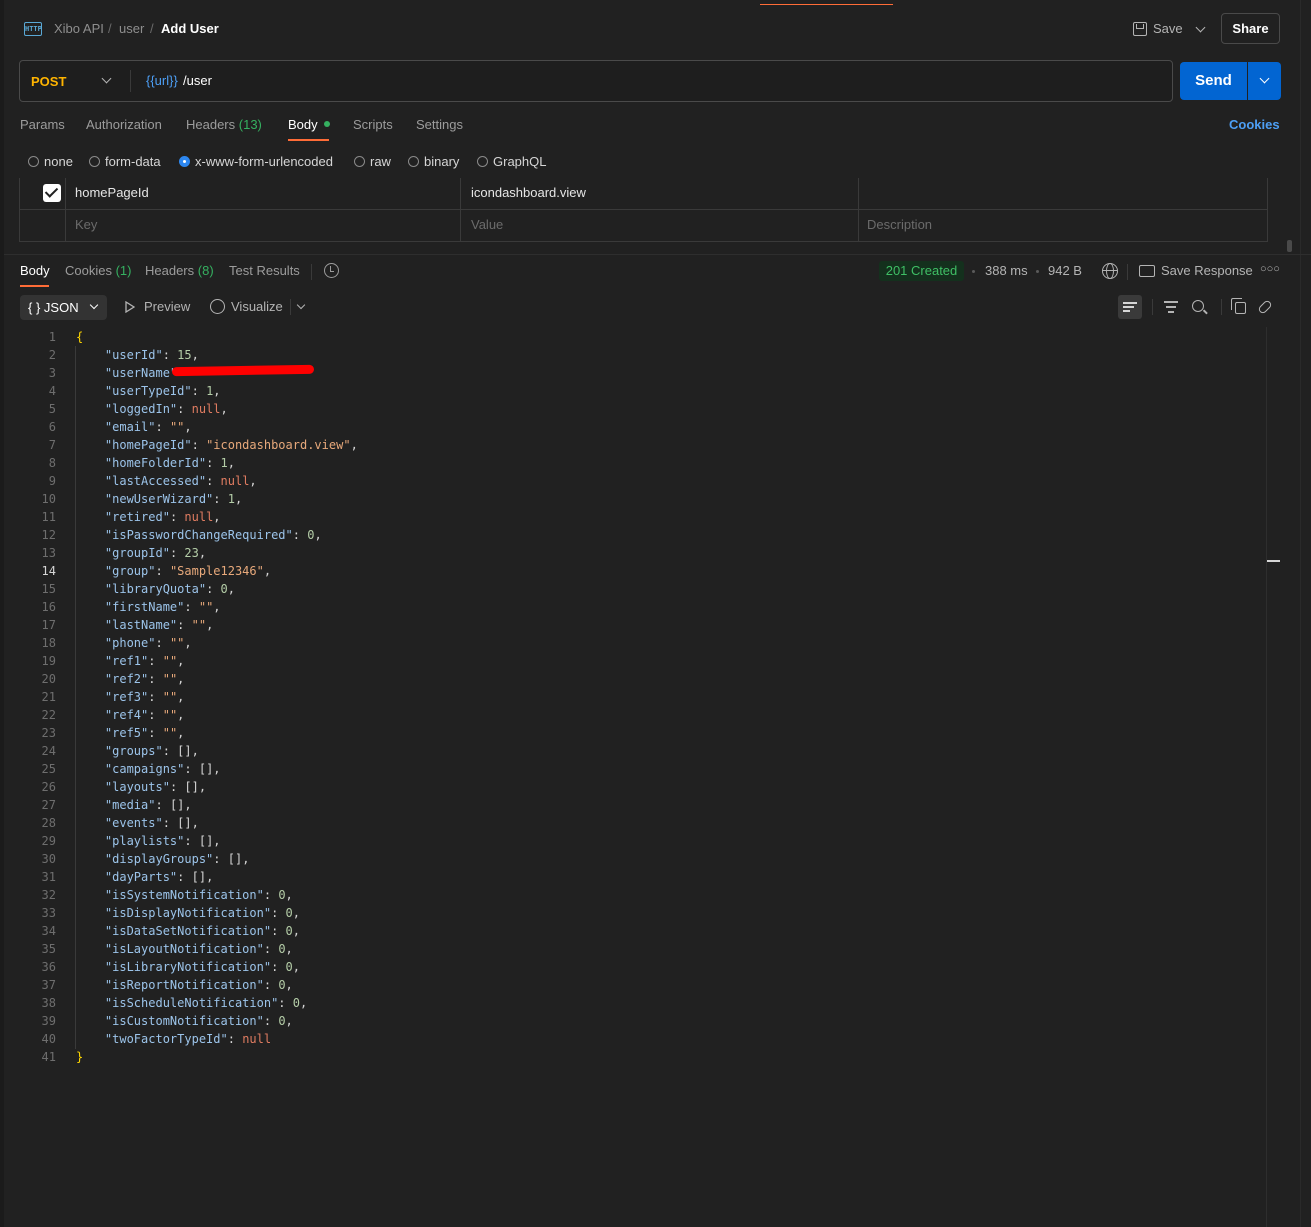 The height and width of the screenshot is (1227, 1311). I want to click on code-line: "isPasswordChangeRequired": 0,, so click(199, 535).